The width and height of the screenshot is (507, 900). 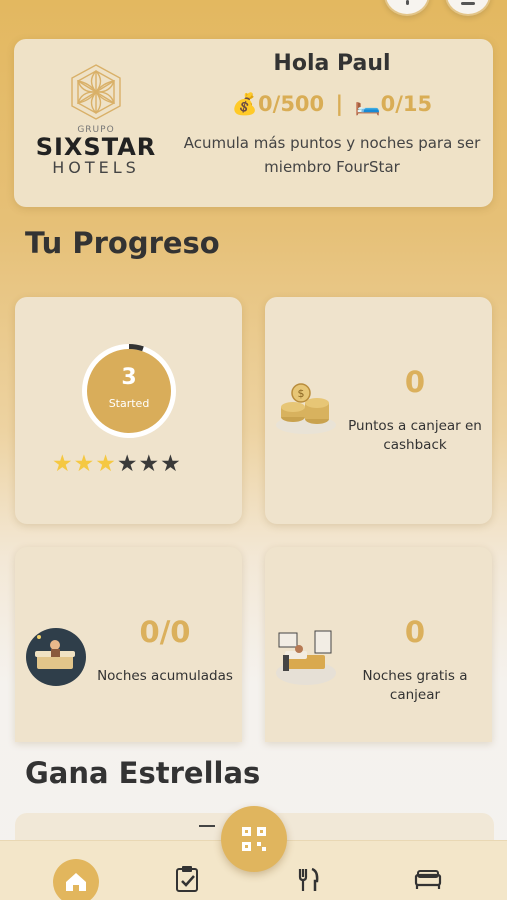 What do you see at coordinates (165, 676) in the screenshot?
I see `nights-label: Noches acumuladas` at bounding box center [165, 676].